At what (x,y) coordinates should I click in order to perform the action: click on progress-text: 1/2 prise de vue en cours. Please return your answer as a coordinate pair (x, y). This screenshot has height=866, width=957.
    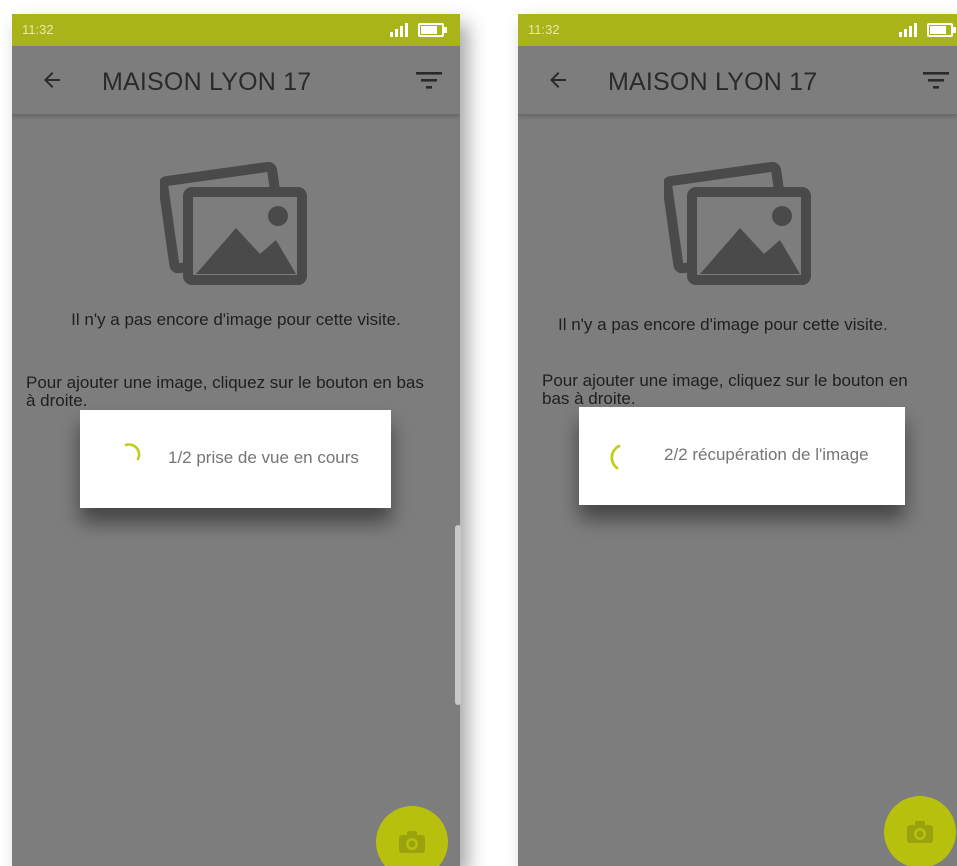
    Looking at the image, I should click on (263, 457).